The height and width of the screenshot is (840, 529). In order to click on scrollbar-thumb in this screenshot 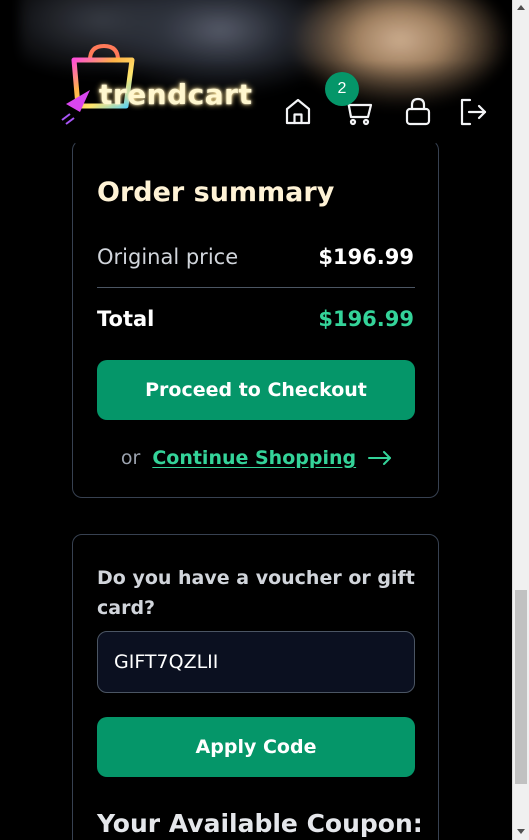, I will do `click(521, 687)`.